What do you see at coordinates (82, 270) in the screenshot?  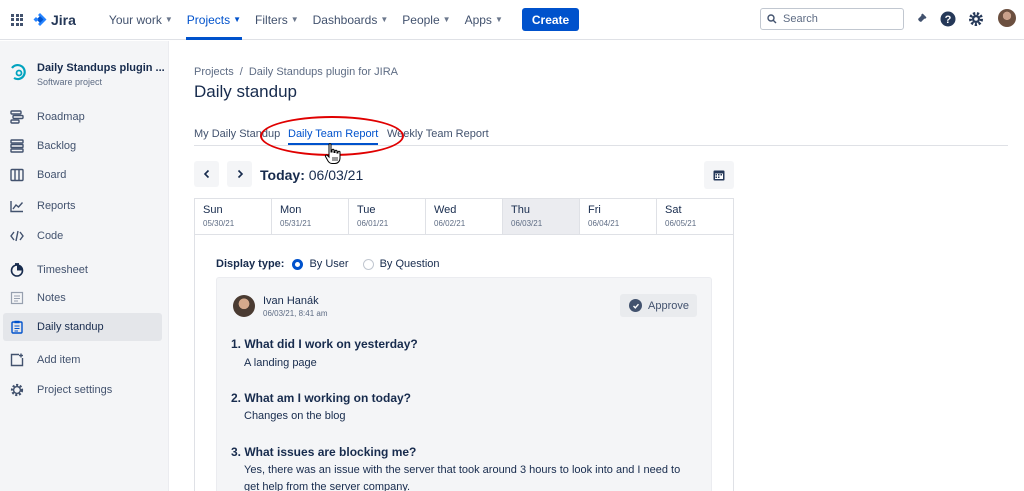 I see `sidebar-item-timesheet: Timesheet` at bounding box center [82, 270].